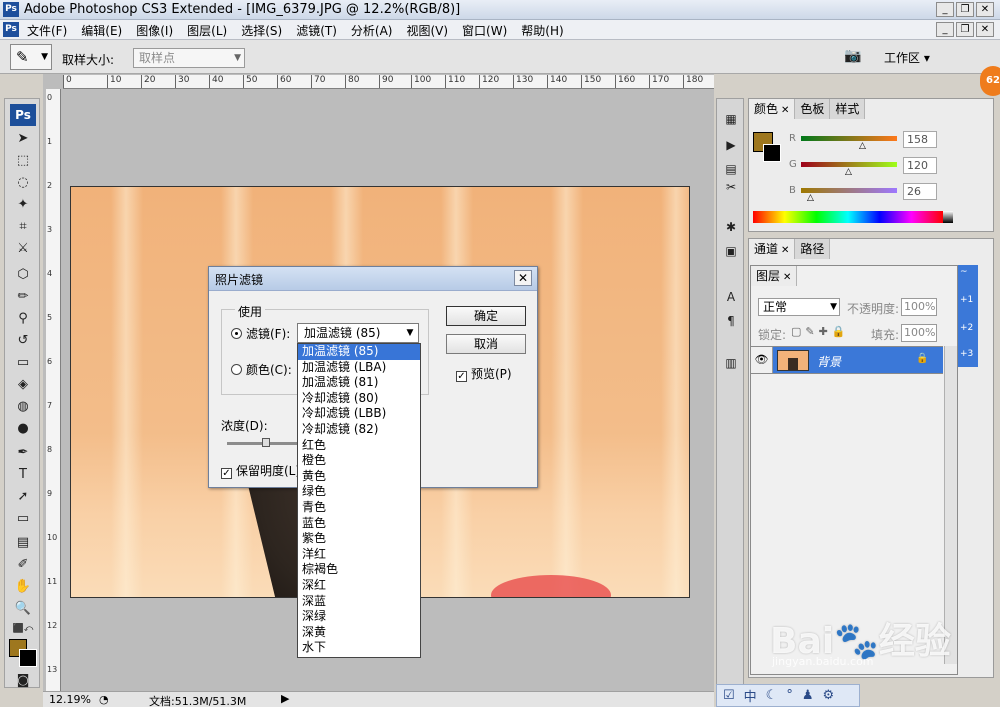  I want to click on layer-name: 背景, so click(829, 361).